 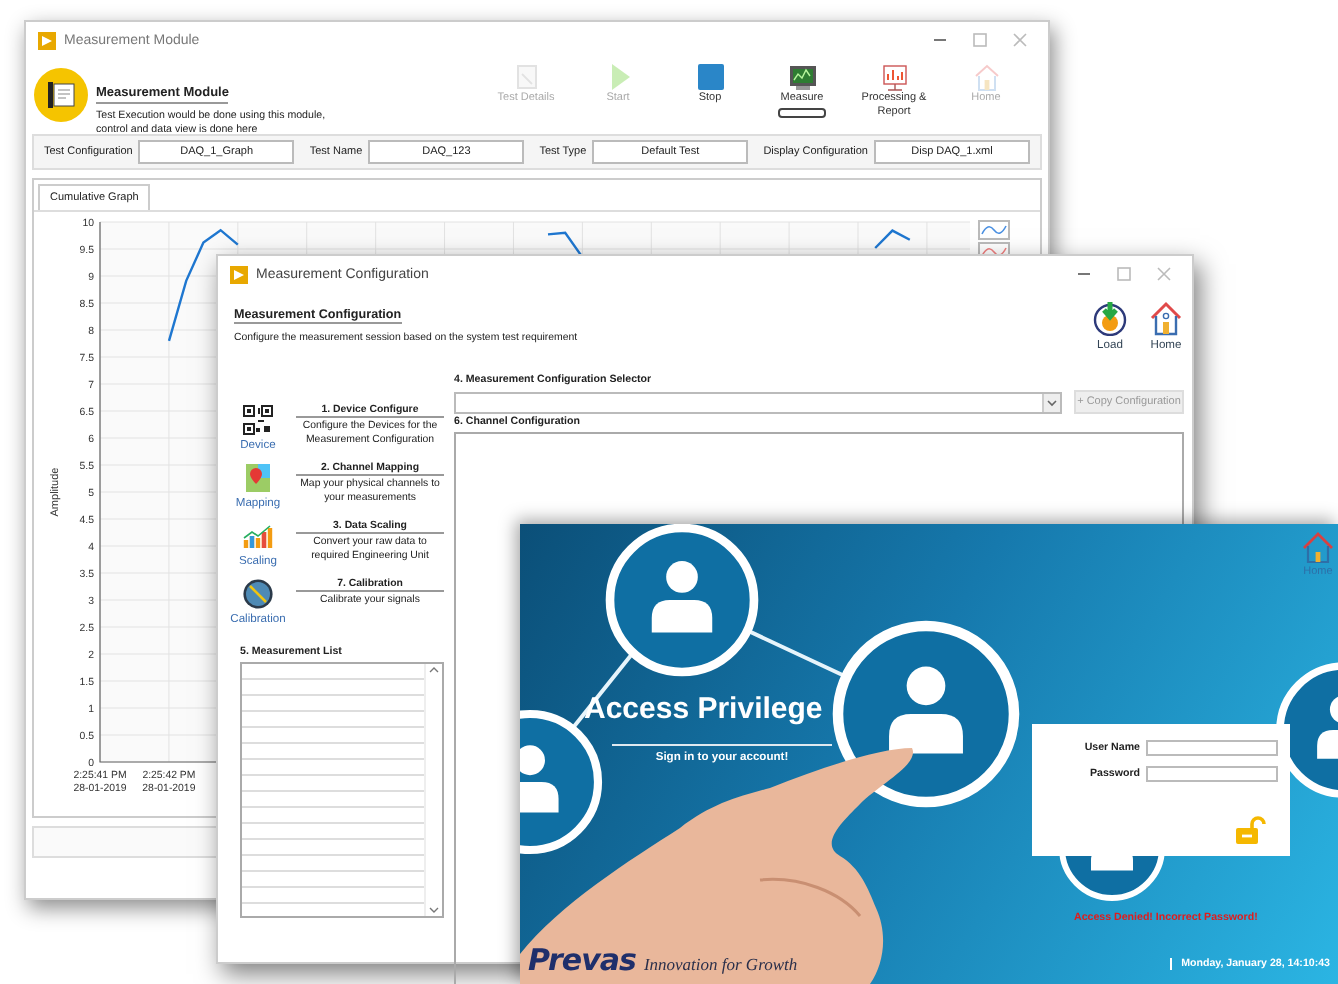 What do you see at coordinates (582, 960) in the screenshot?
I see `company-logo: Prevas` at bounding box center [582, 960].